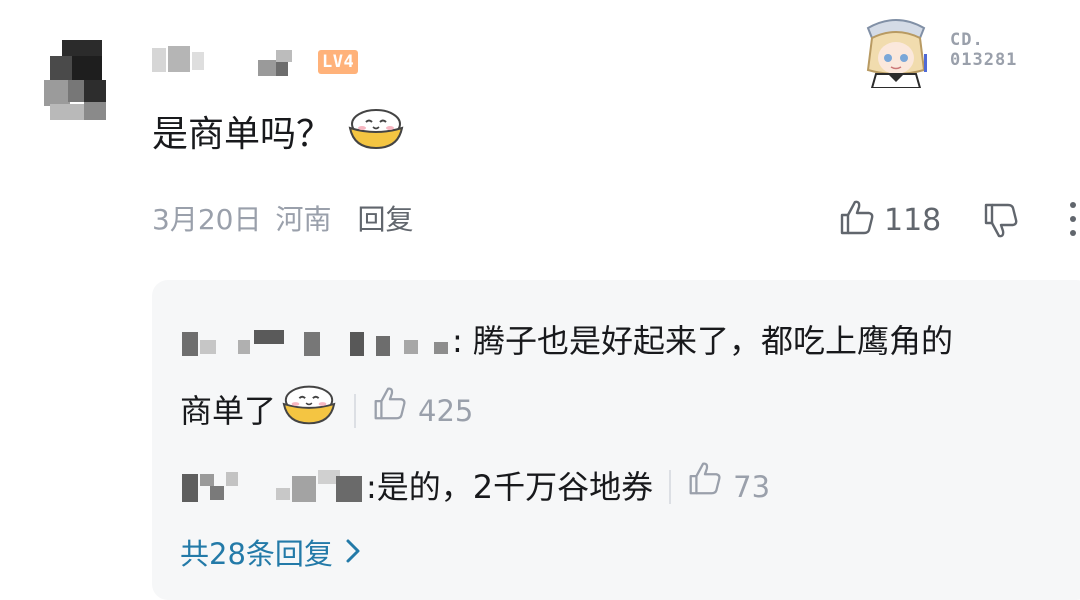  What do you see at coordinates (896, 52) in the screenshot?
I see `fan-badge-avatar` at bounding box center [896, 52].